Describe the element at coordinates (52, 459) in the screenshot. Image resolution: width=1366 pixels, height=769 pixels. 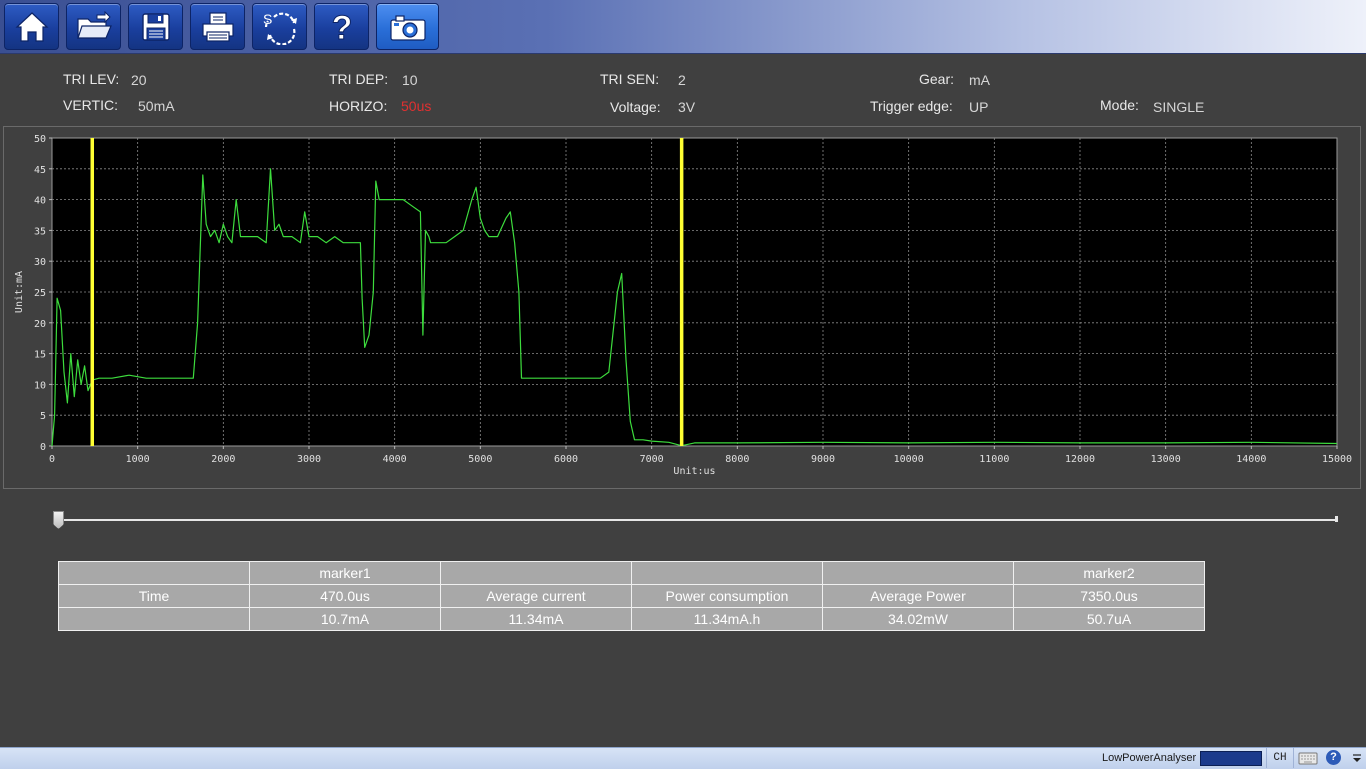
I see `x-tick-label: 0` at that location.